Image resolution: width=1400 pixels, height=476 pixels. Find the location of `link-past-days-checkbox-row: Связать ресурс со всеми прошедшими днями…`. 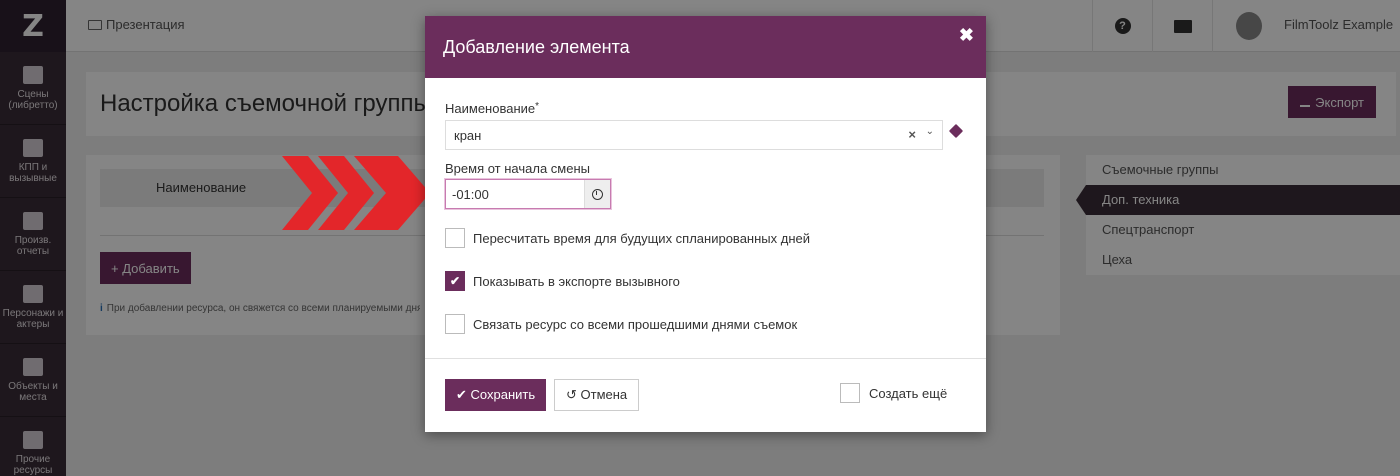

link-past-days-checkbox-row: Связать ресурс со всеми прошедшими днями… is located at coordinates (621, 324).